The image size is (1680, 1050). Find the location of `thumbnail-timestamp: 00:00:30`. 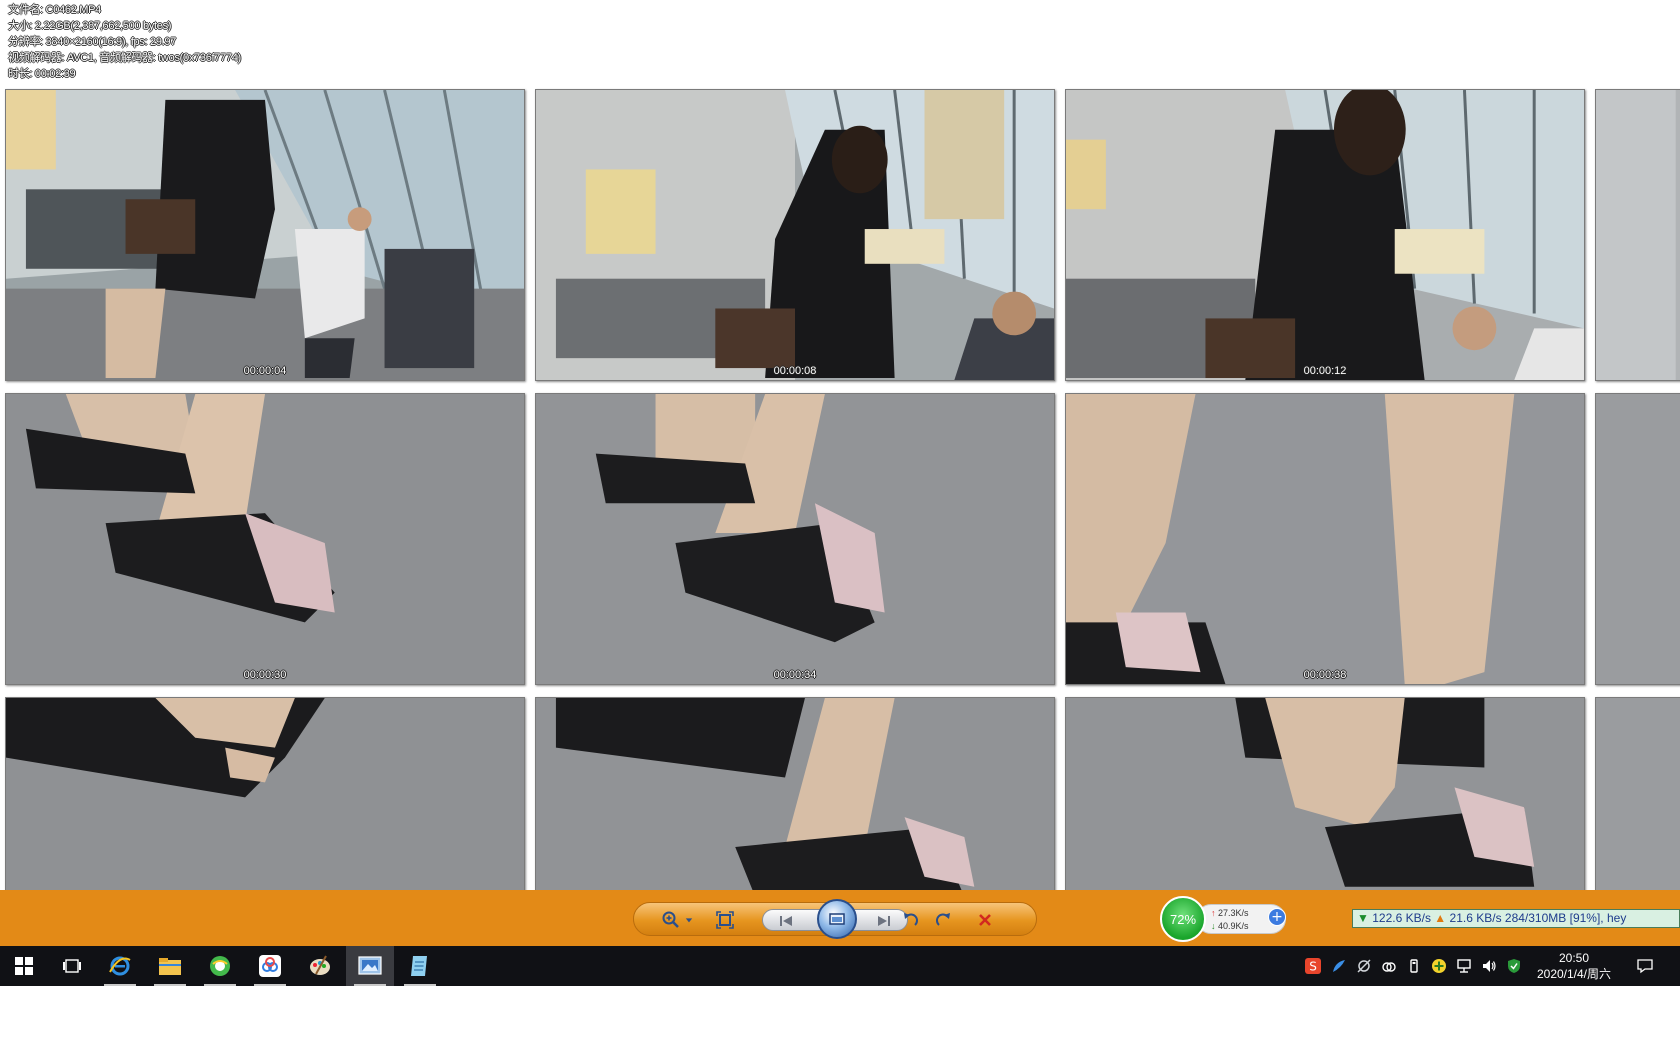

thumbnail-timestamp: 00:00:30 is located at coordinates (265, 675).